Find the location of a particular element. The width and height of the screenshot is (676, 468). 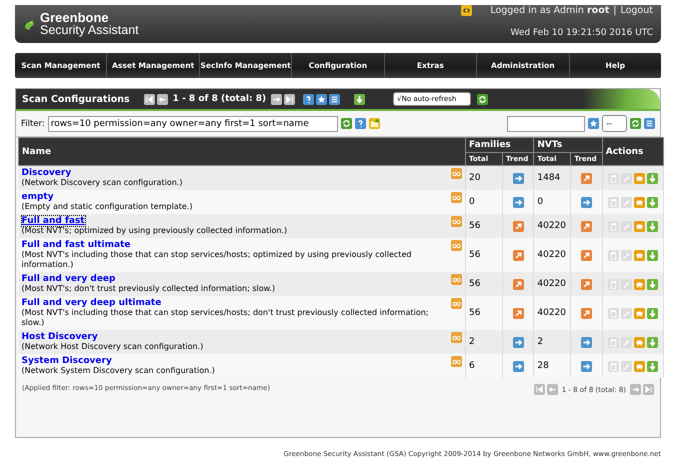

filter-name-field is located at coordinates (546, 124).